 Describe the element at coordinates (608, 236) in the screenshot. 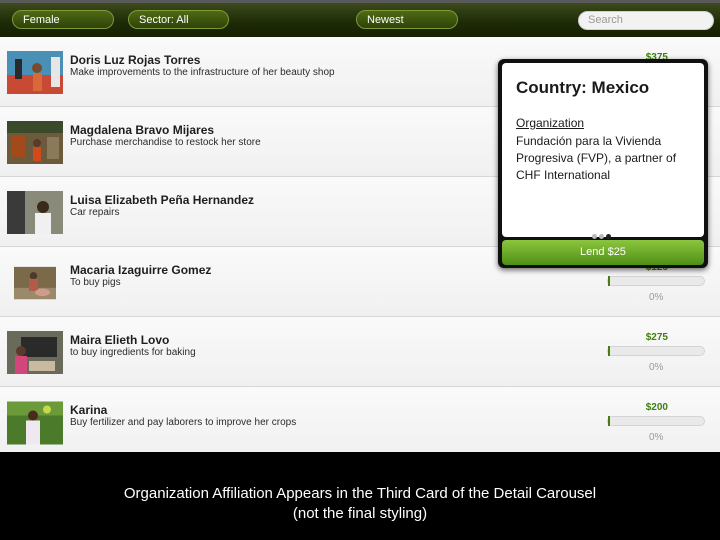

I see `carousel-dot-active` at that location.